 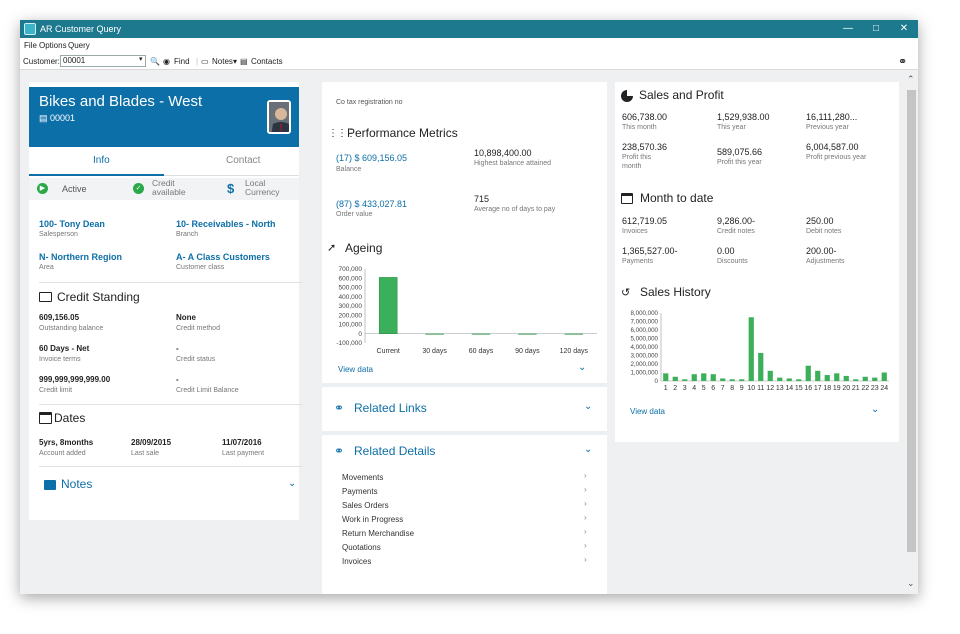 What do you see at coordinates (650, 251) in the screenshot?
I see `payments-value: 1,365,527.00-` at bounding box center [650, 251].